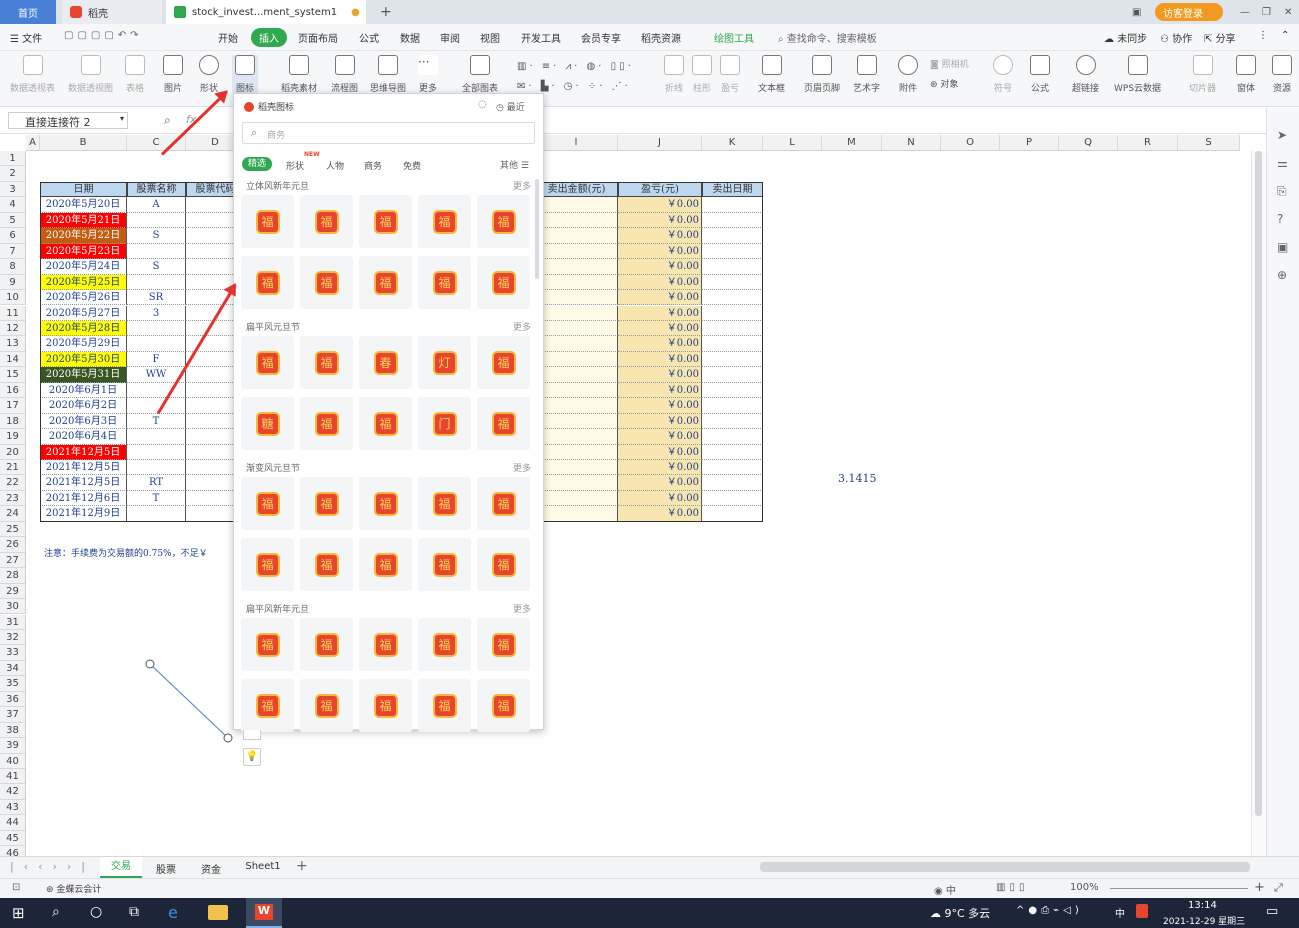 The width and height of the screenshot is (1299, 928). What do you see at coordinates (949, 63) in the screenshot?
I see `camera-button: ◙ 照相机` at bounding box center [949, 63].